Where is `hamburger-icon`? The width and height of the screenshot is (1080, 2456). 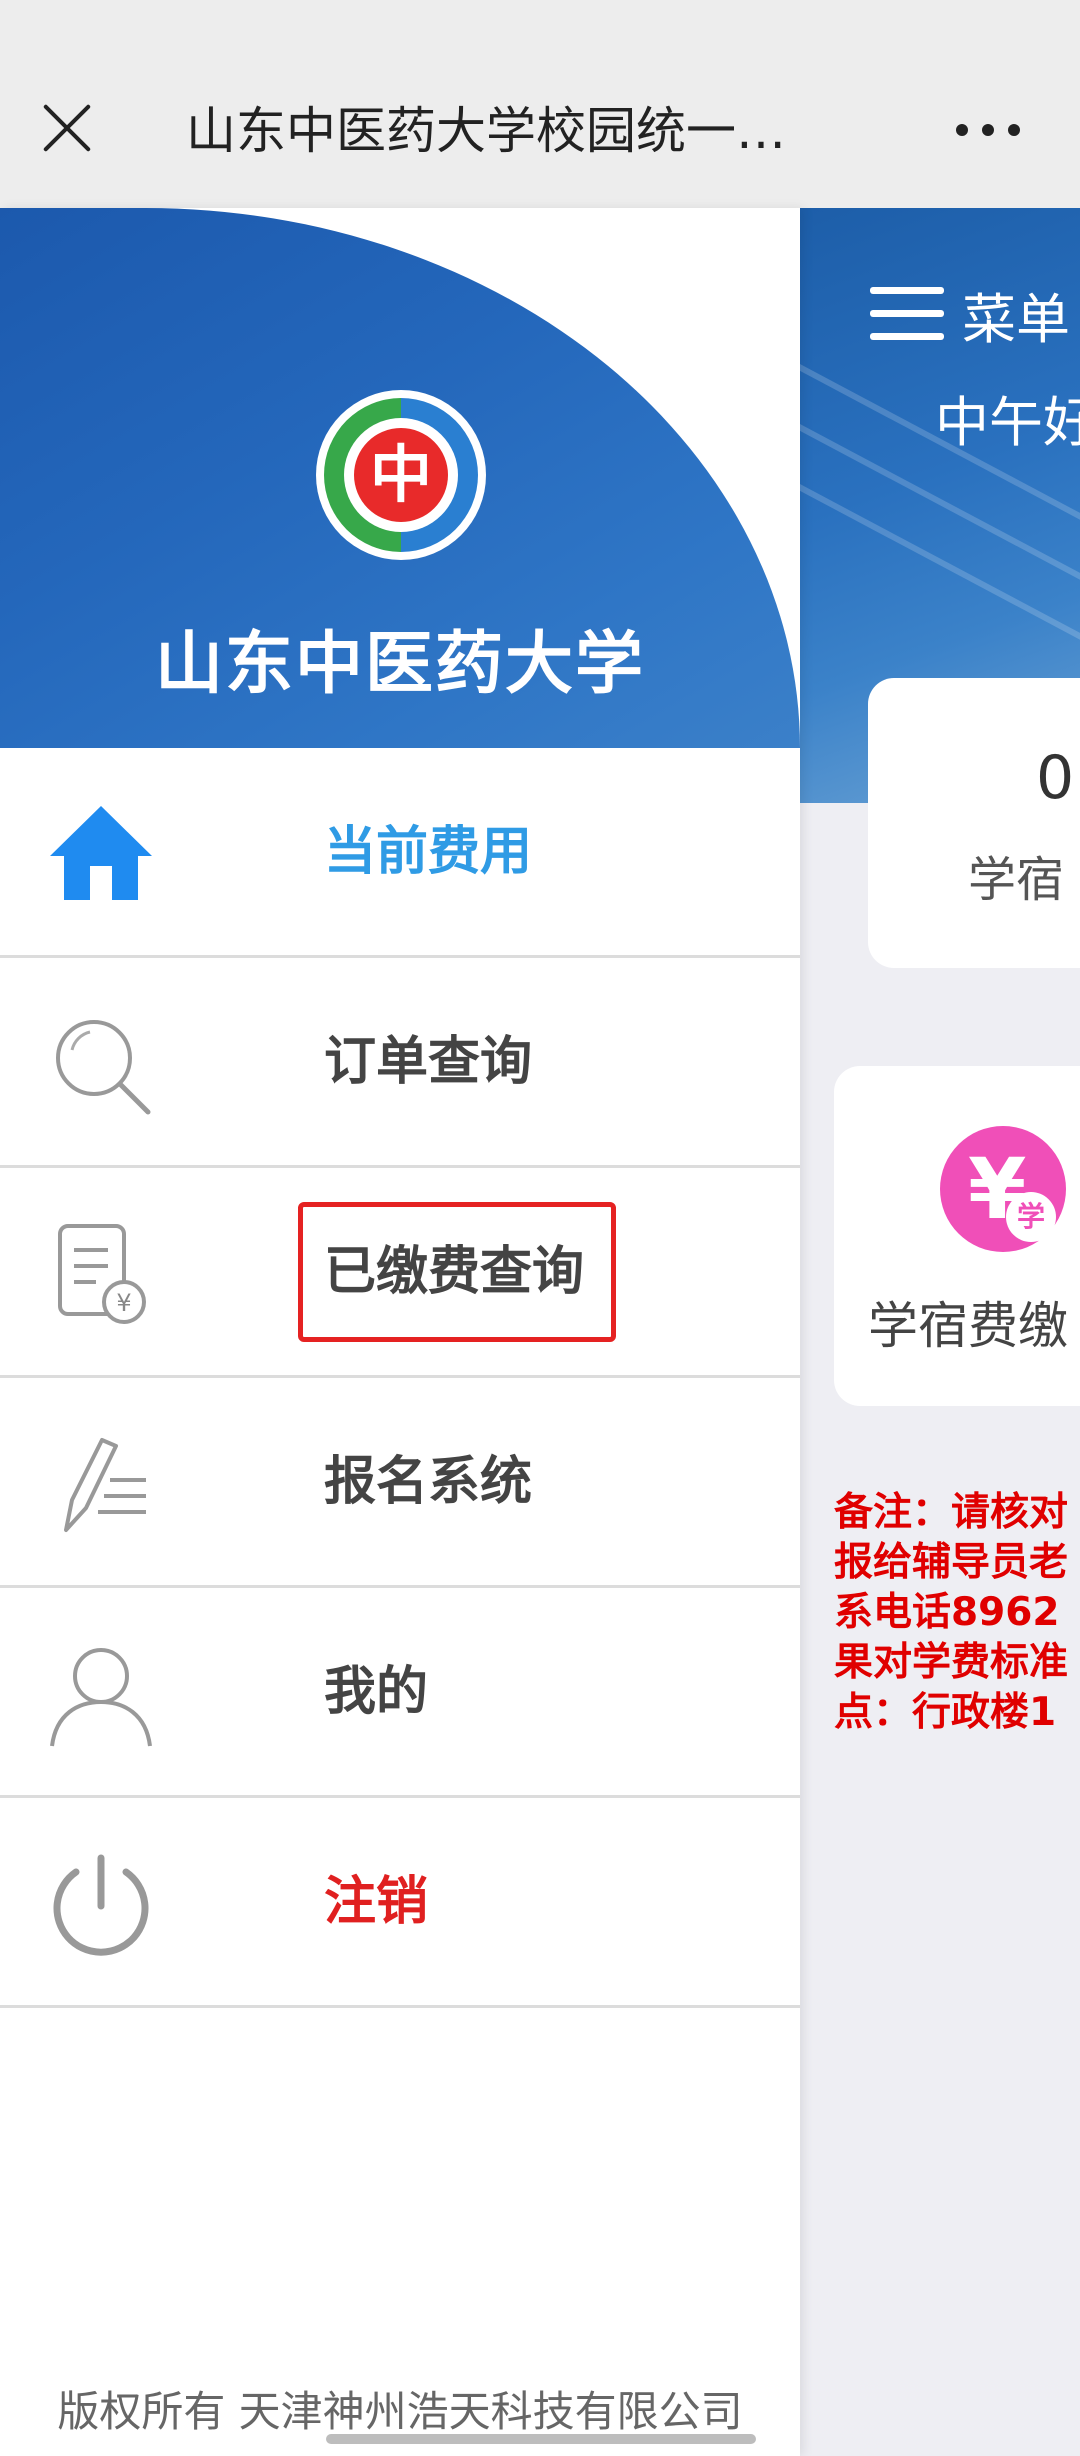 hamburger-icon is located at coordinates (907, 314).